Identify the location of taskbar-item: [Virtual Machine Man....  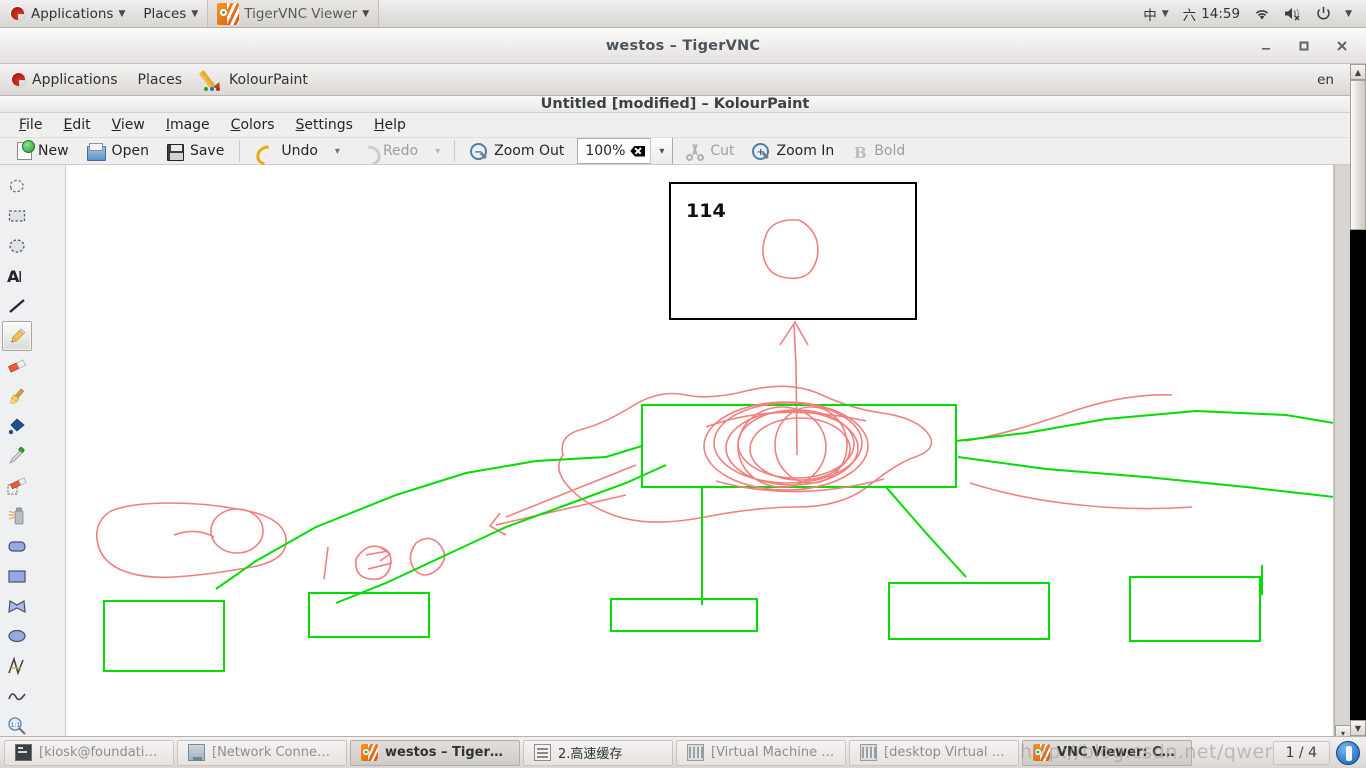
(761, 752).